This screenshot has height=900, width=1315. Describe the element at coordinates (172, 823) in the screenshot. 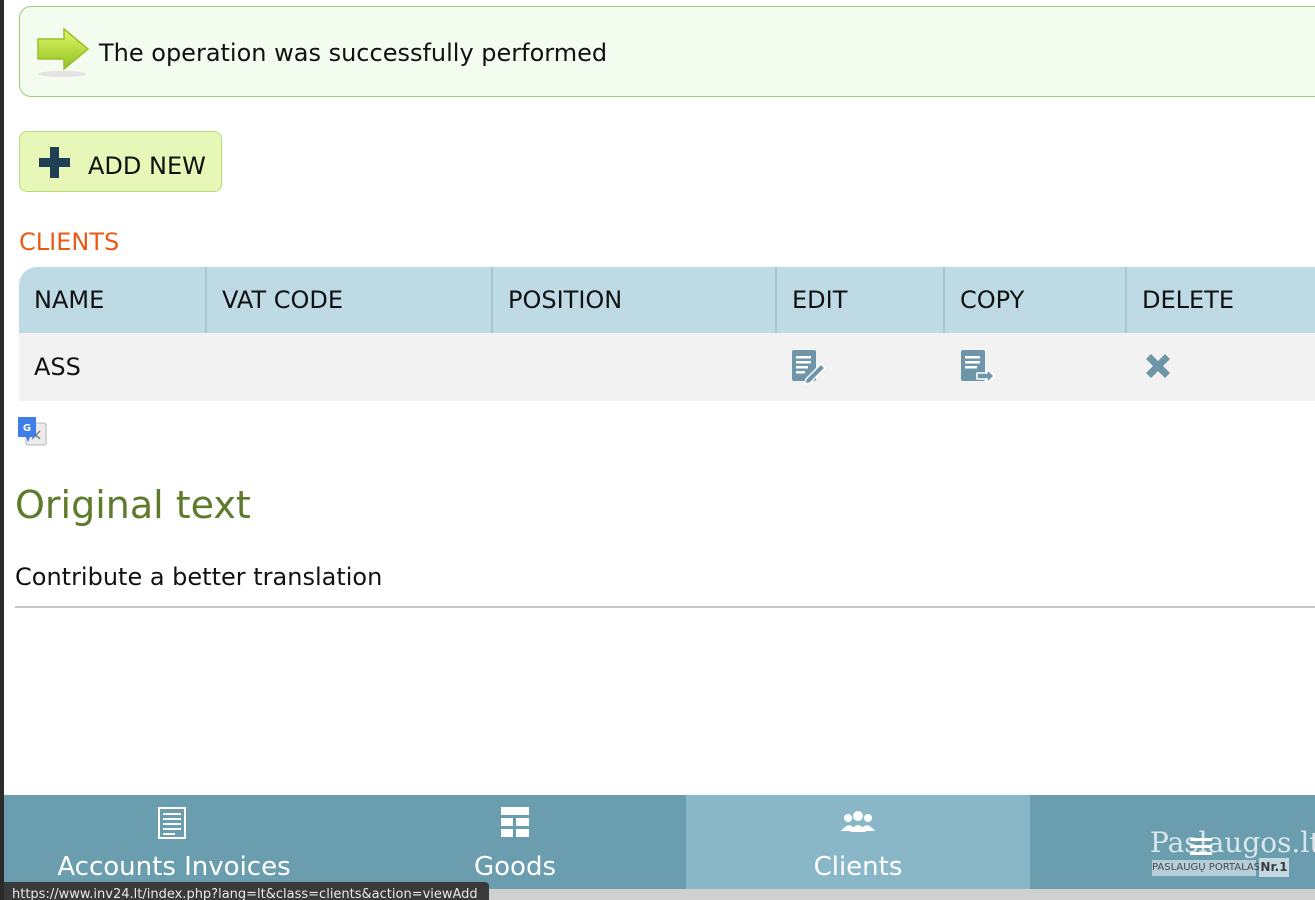

I see `invoice-icon` at that location.